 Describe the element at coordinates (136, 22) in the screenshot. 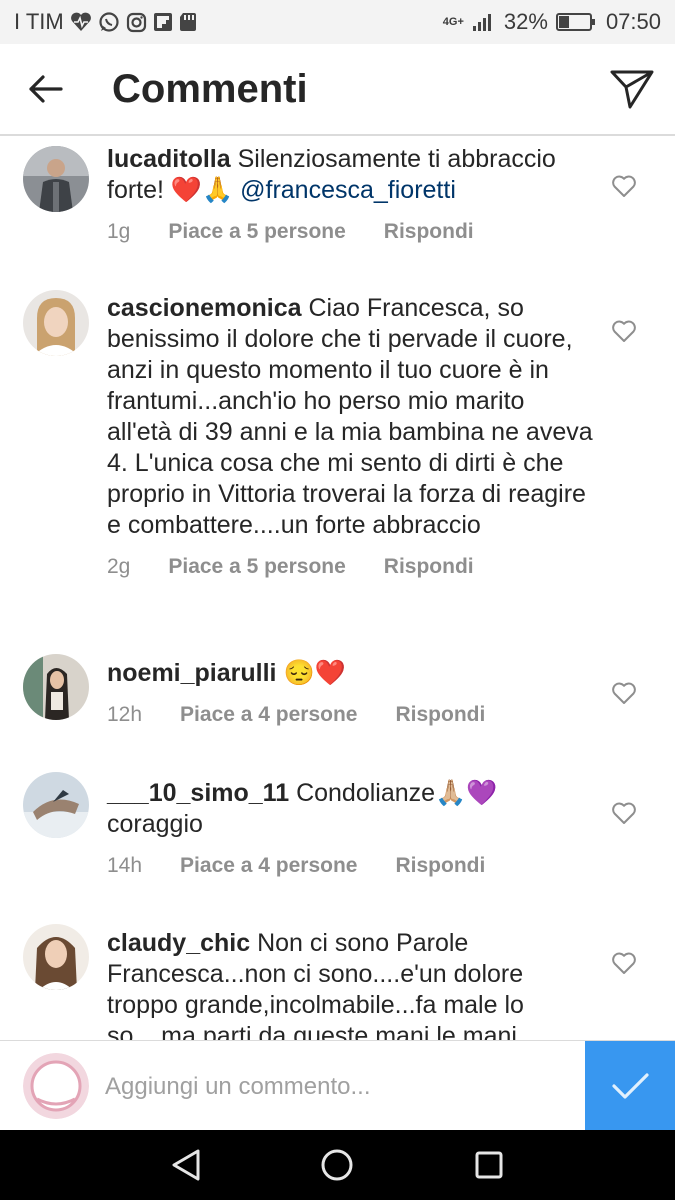

I see `instagram-icon` at that location.